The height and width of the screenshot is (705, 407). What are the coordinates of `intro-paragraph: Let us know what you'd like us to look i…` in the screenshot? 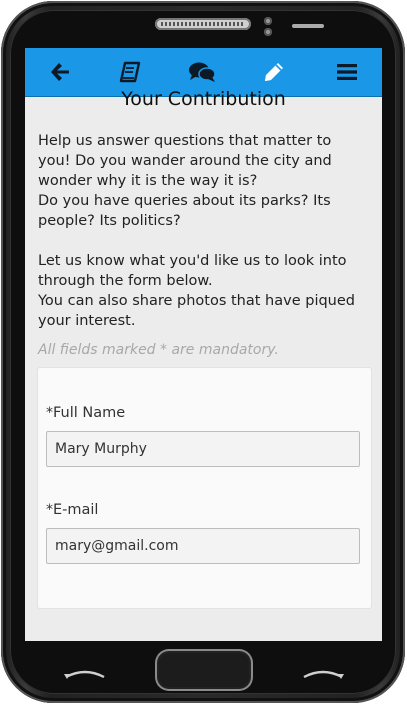 It's located at (192, 271).